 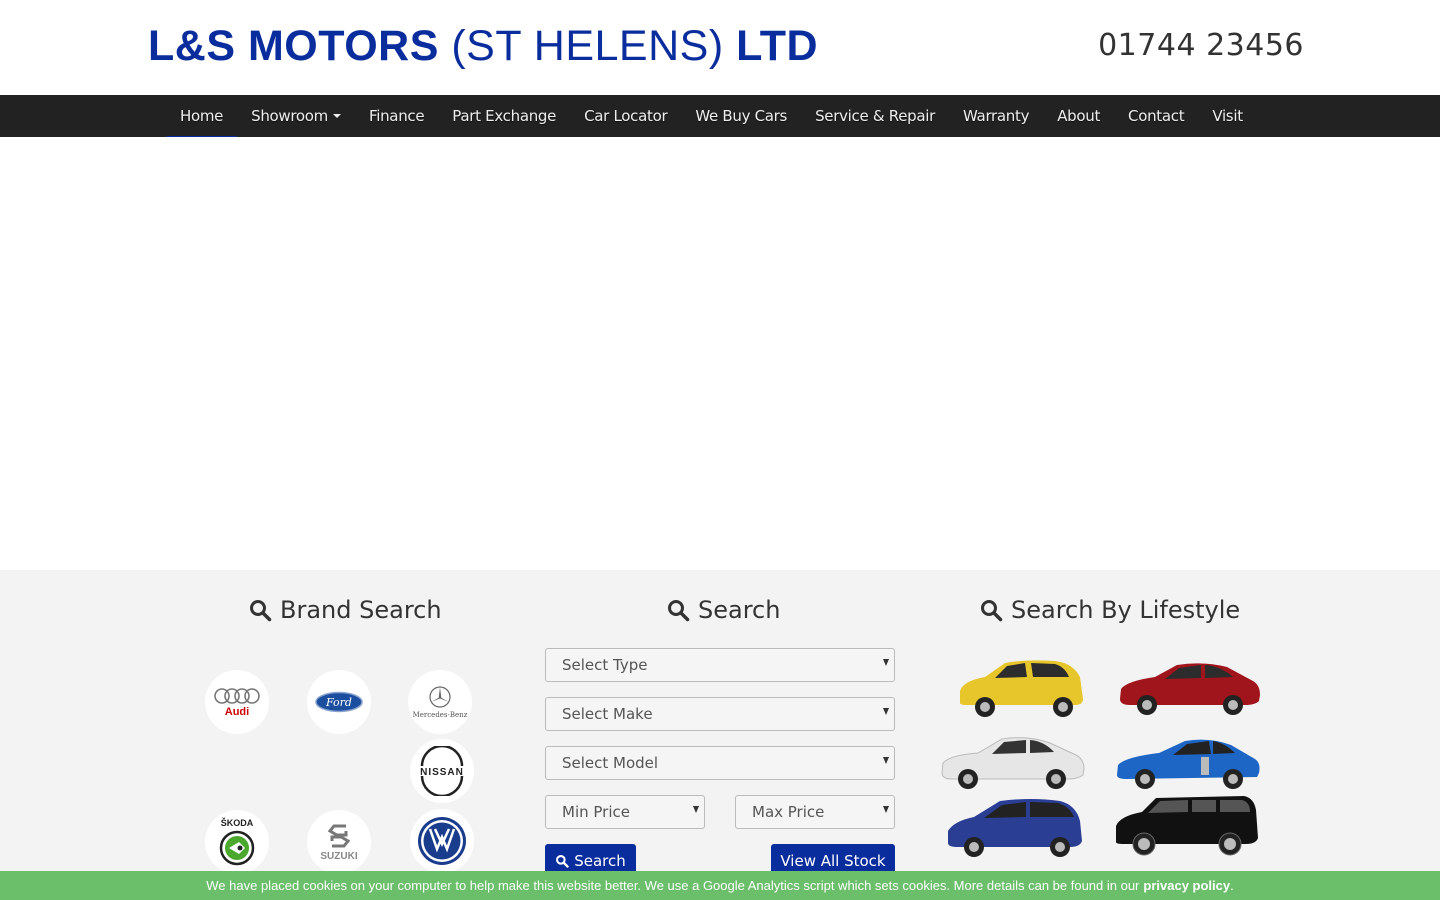 What do you see at coordinates (996, 116) in the screenshot?
I see `nav-item-warranty: Warranty` at bounding box center [996, 116].